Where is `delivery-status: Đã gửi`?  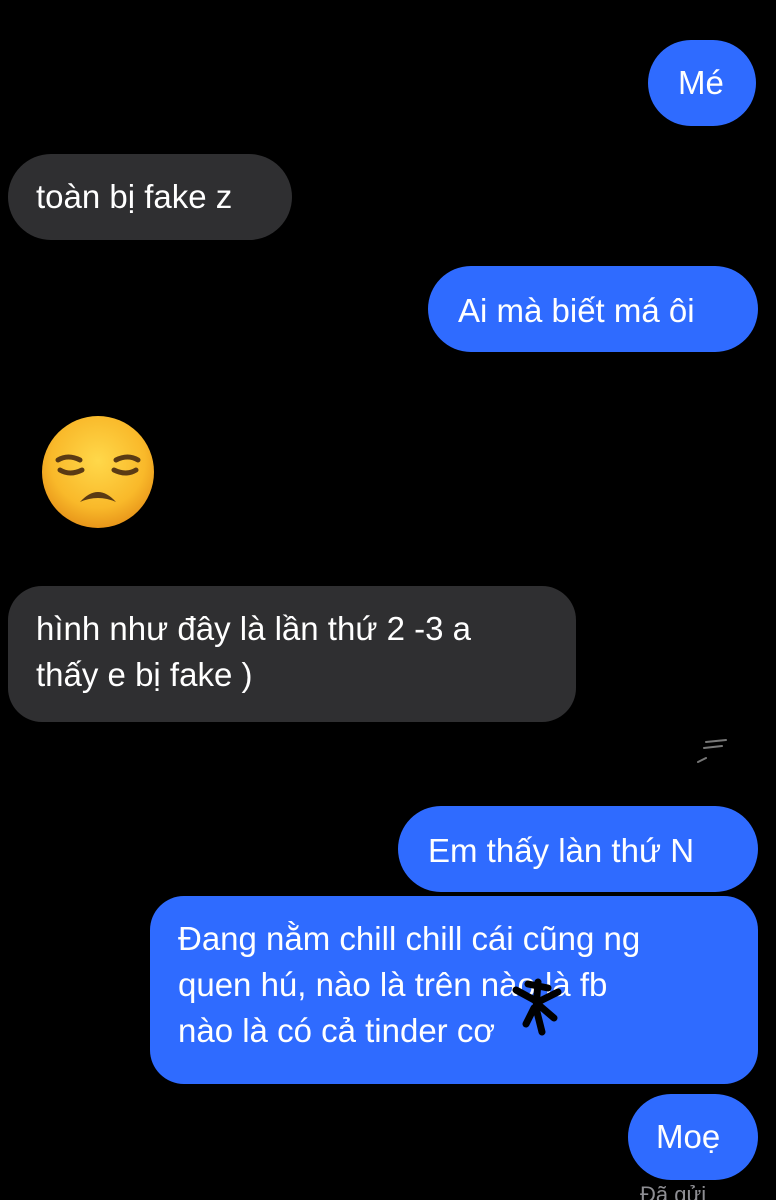
delivery-status: Đã gửi is located at coordinates (673, 1191).